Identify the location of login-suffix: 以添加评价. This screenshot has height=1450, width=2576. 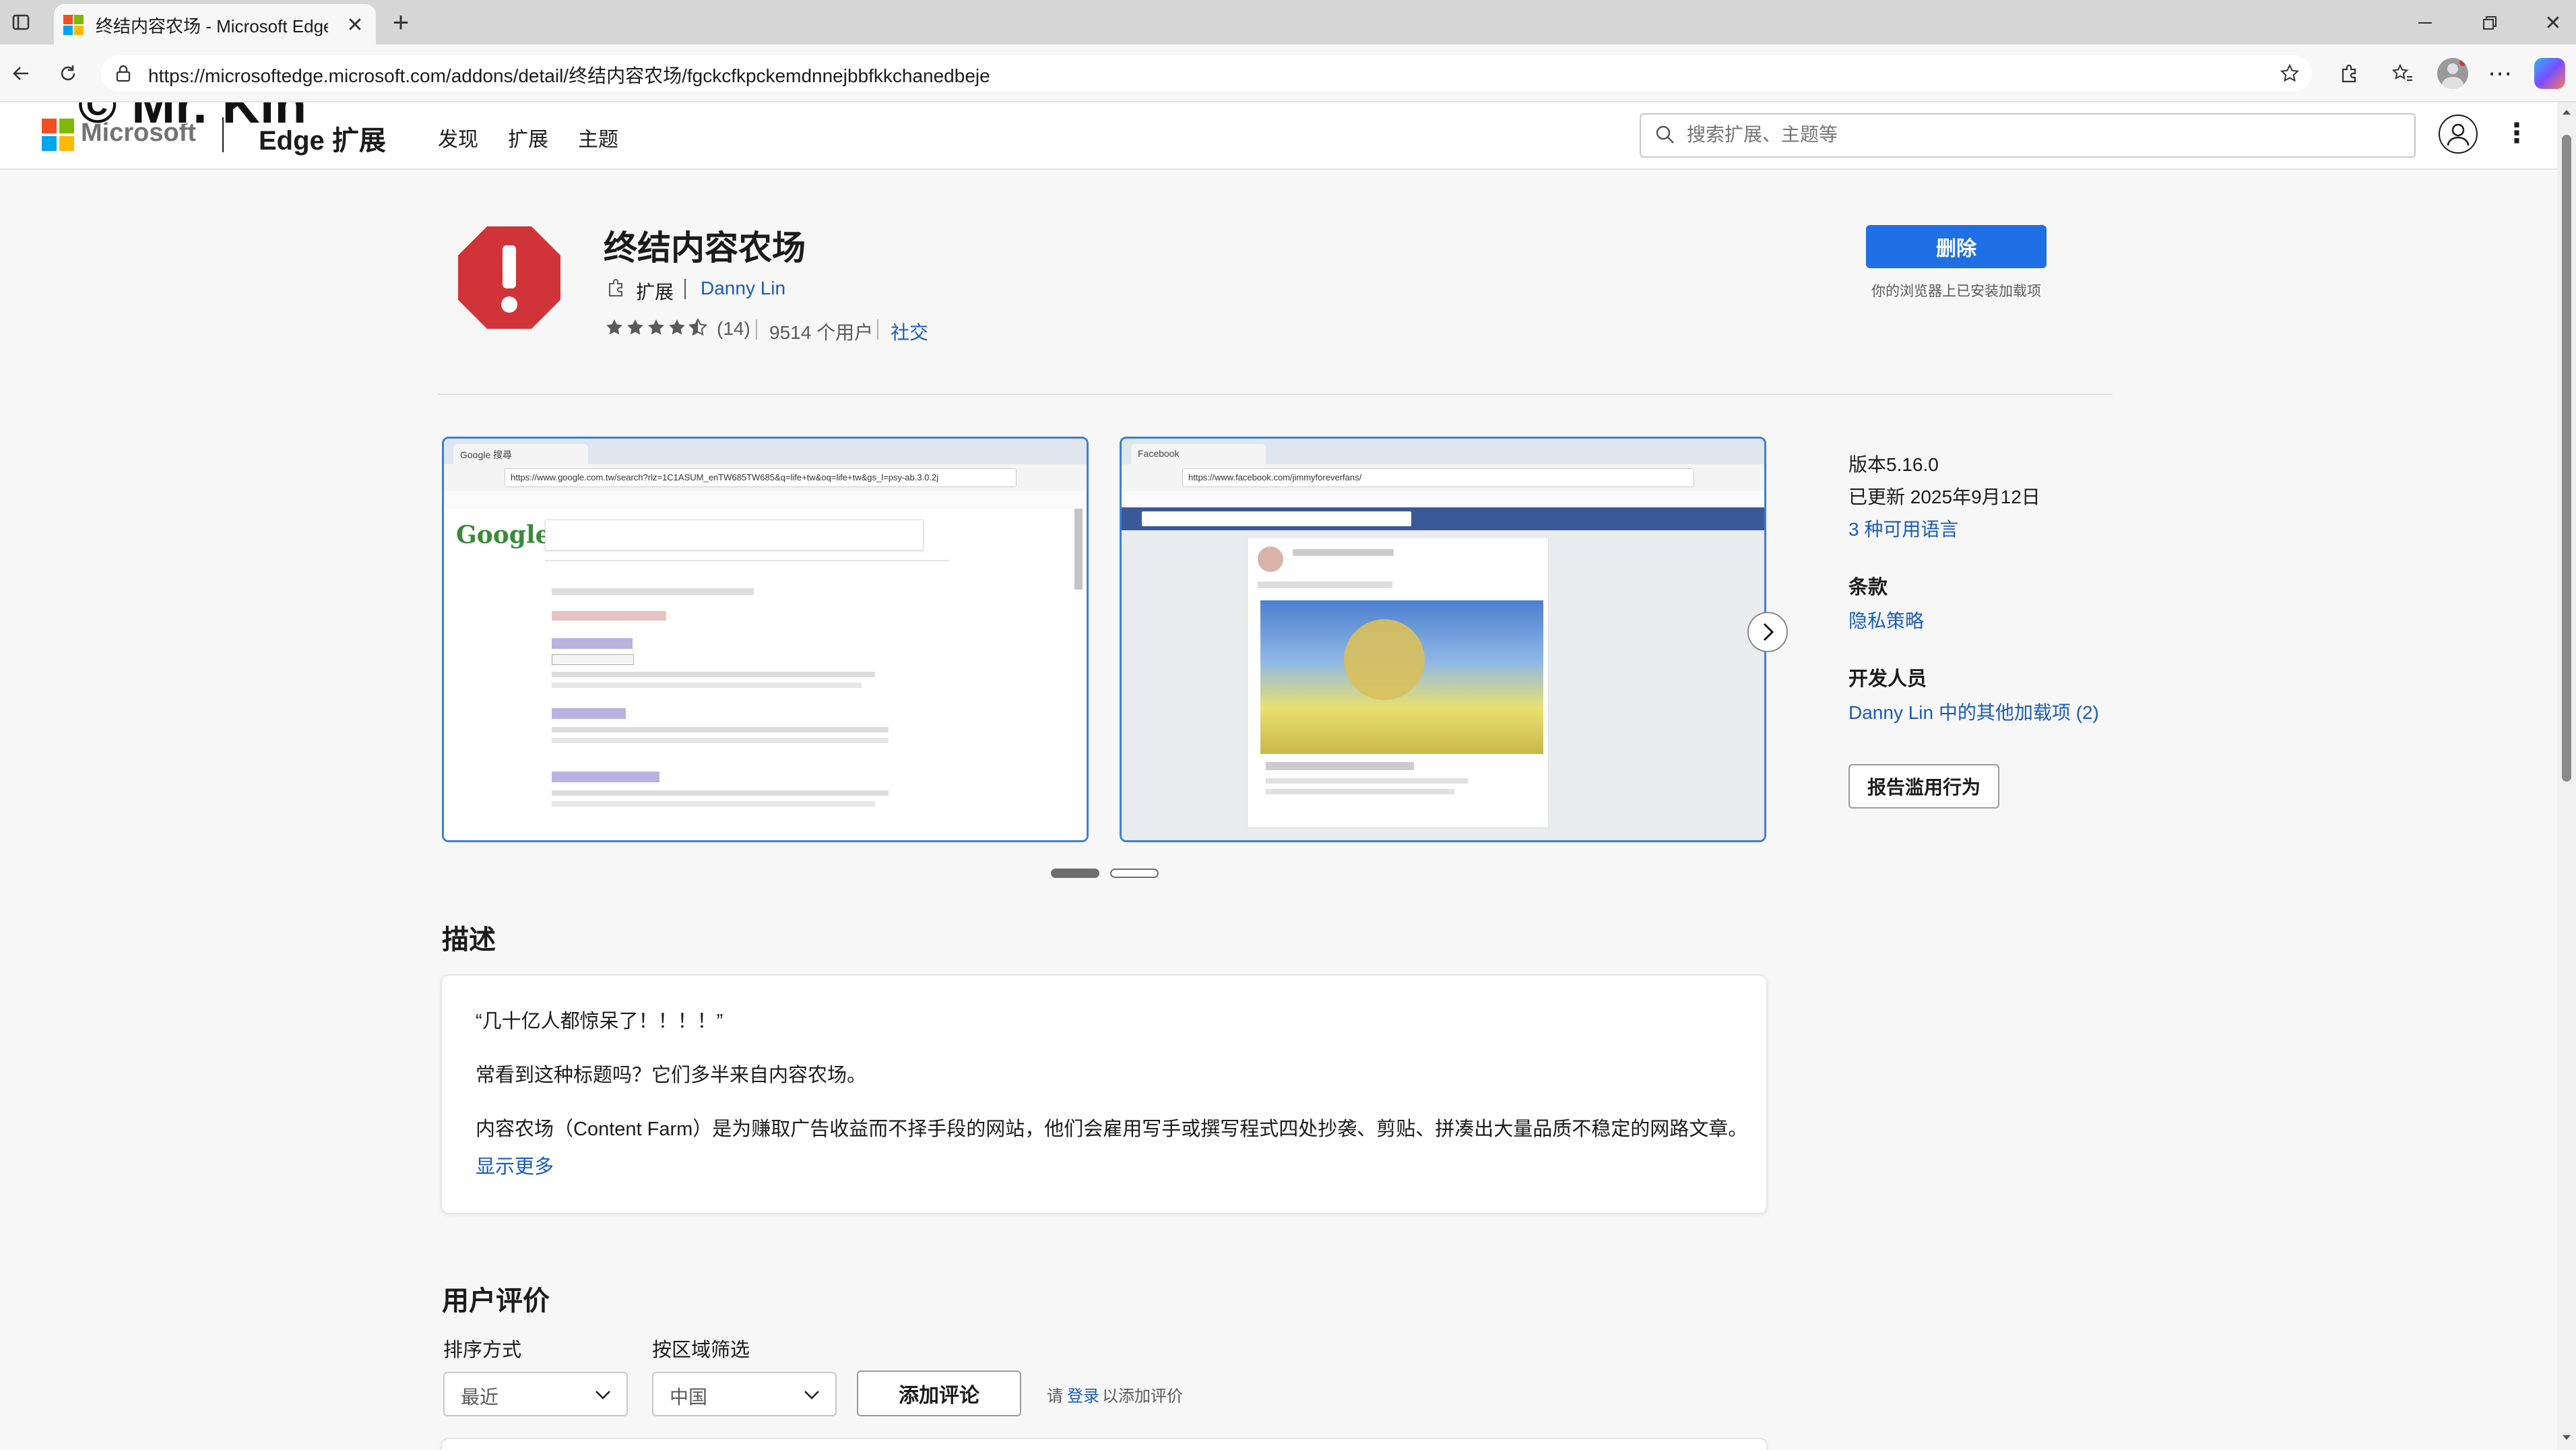
(1142, 1396).